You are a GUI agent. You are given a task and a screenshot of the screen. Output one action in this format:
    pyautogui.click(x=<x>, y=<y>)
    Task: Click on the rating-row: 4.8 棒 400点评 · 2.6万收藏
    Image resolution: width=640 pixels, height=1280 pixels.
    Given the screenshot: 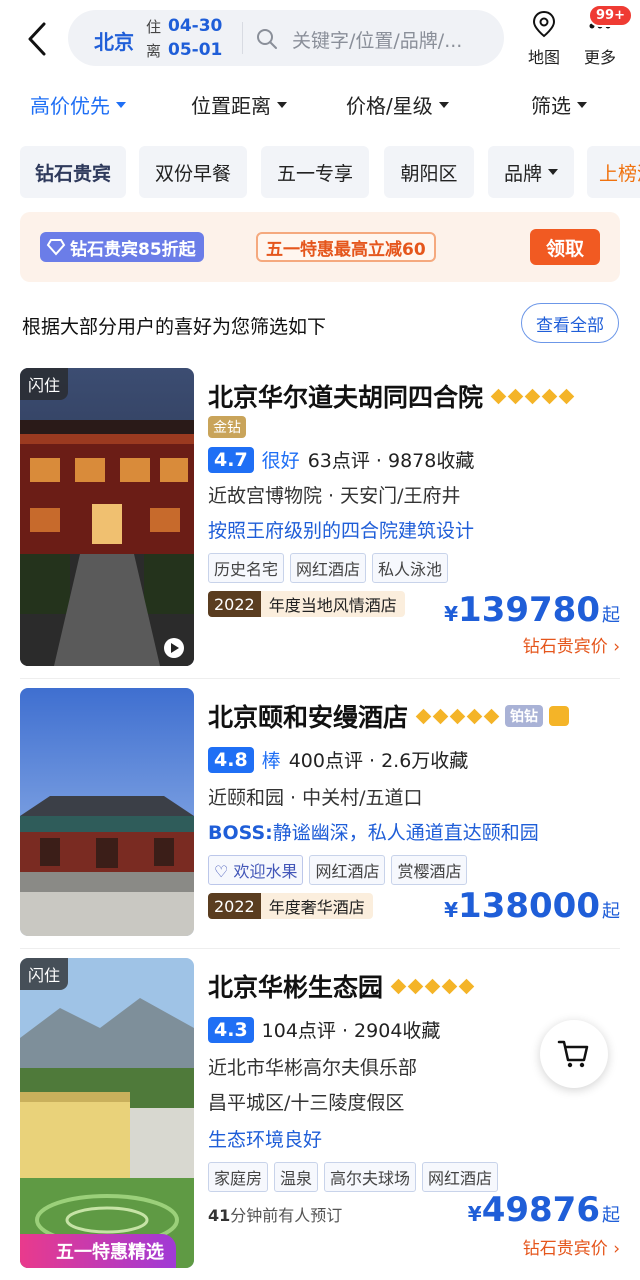 What is the action you would take?
    pyautogui.click(x=414, y=759)
    